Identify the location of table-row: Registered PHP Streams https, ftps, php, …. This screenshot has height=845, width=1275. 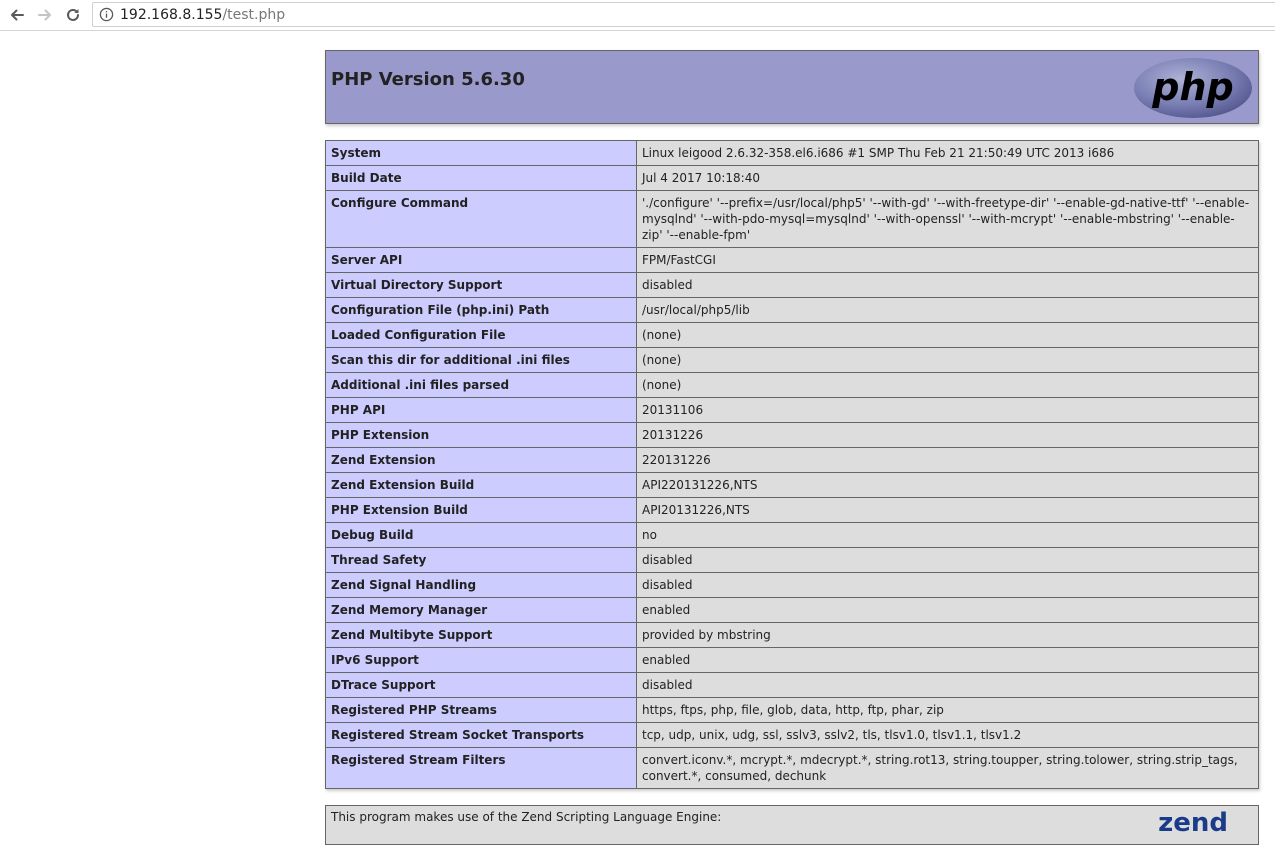
(792, 710).